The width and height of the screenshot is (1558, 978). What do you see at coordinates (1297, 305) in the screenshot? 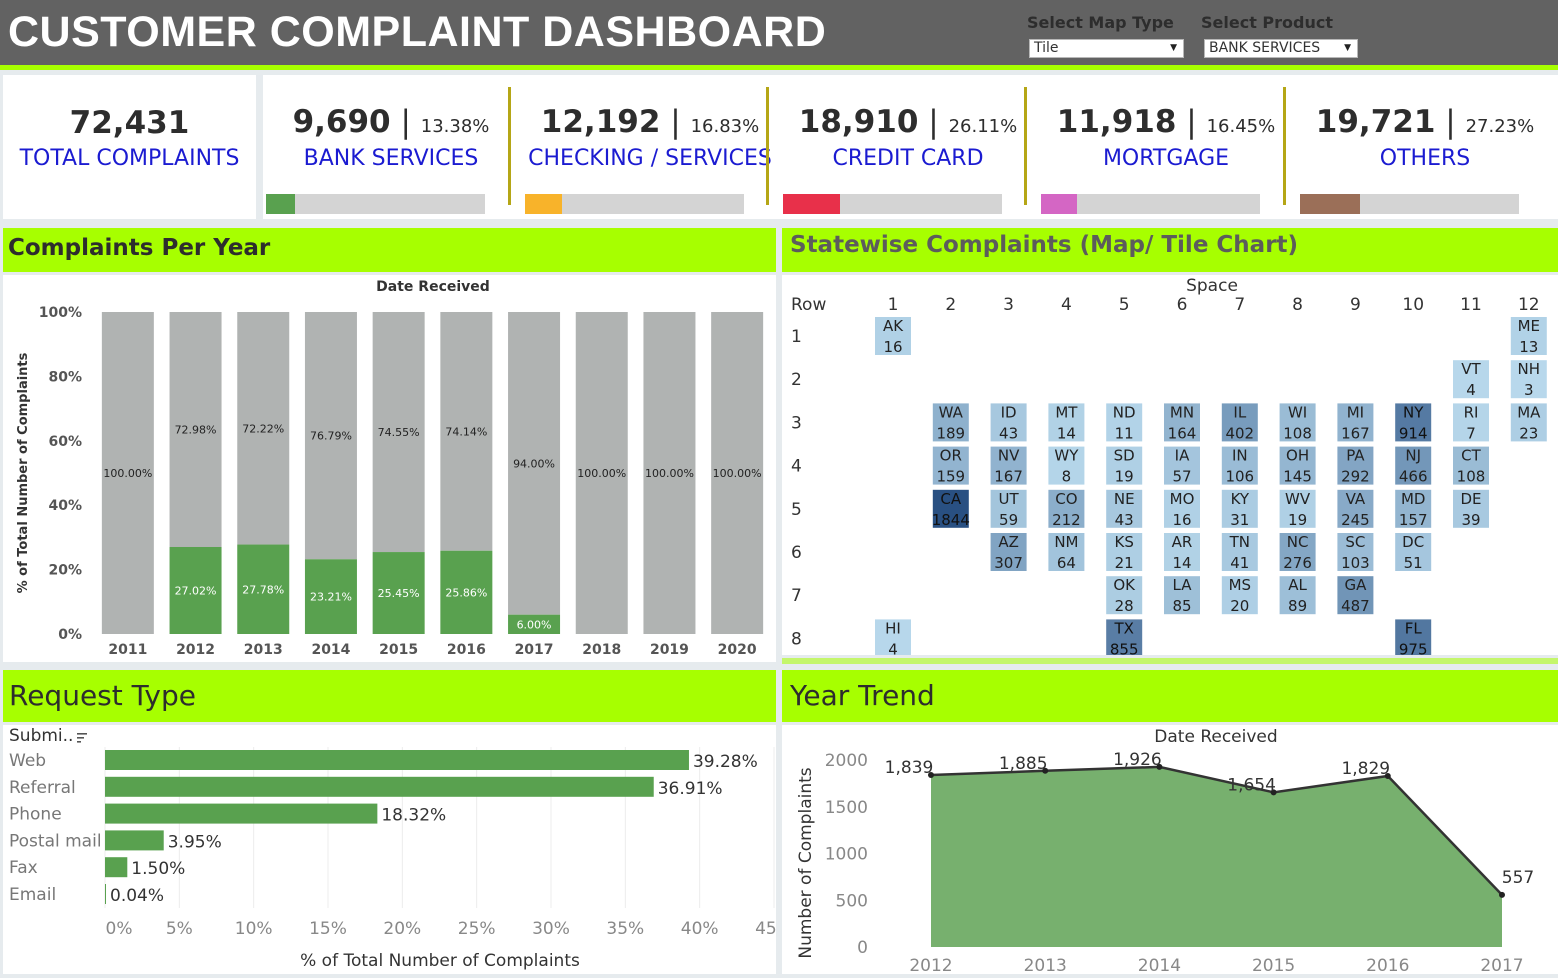
I see `tile-col-number: 8` at bounding box center [1297, 305].